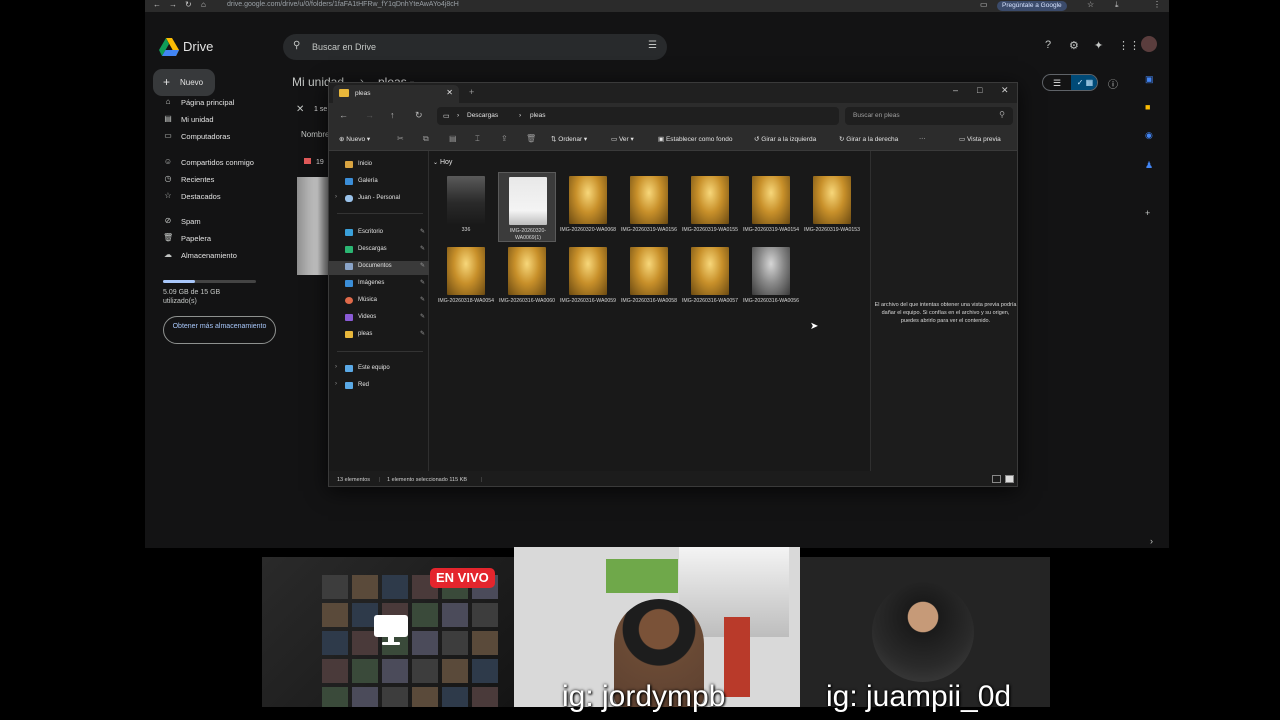 Image resolution: width=1280 pixels, height=720 pixels. Describe the element at coordinates (868, 139) in the screenshot. I see `rotate-right-button: ↻ Girar a la derecha` at that location.